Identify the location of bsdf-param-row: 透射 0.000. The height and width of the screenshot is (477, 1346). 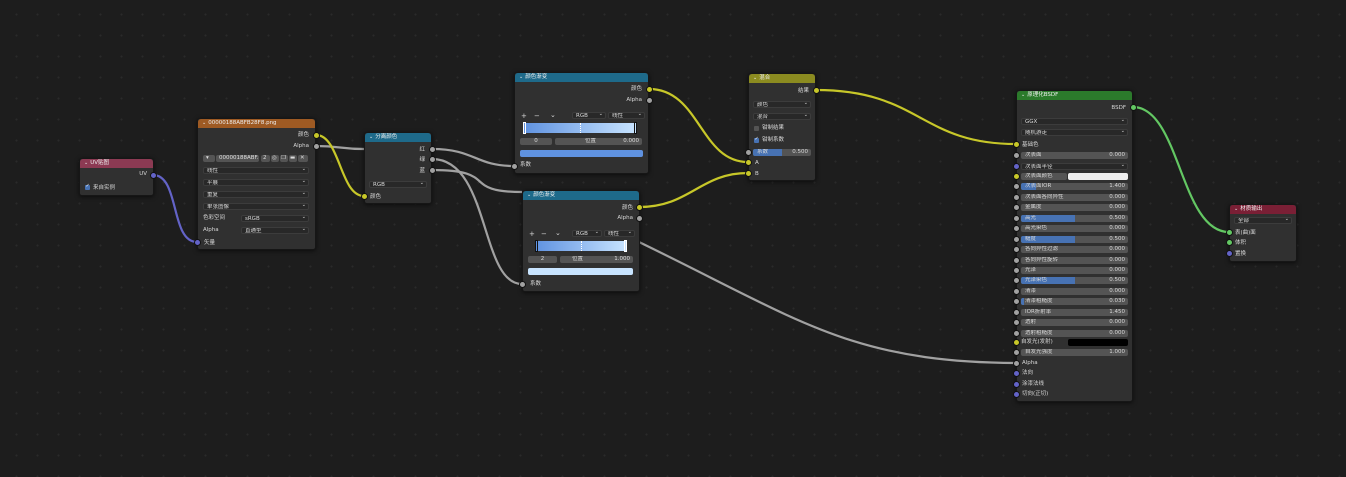
(1074, 323).